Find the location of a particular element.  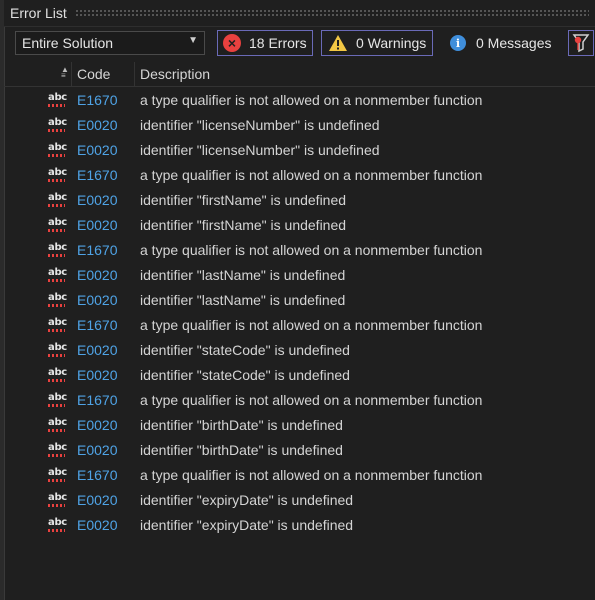

errors-filter-button: × 18 Errors is located at coordinates (265, 43).